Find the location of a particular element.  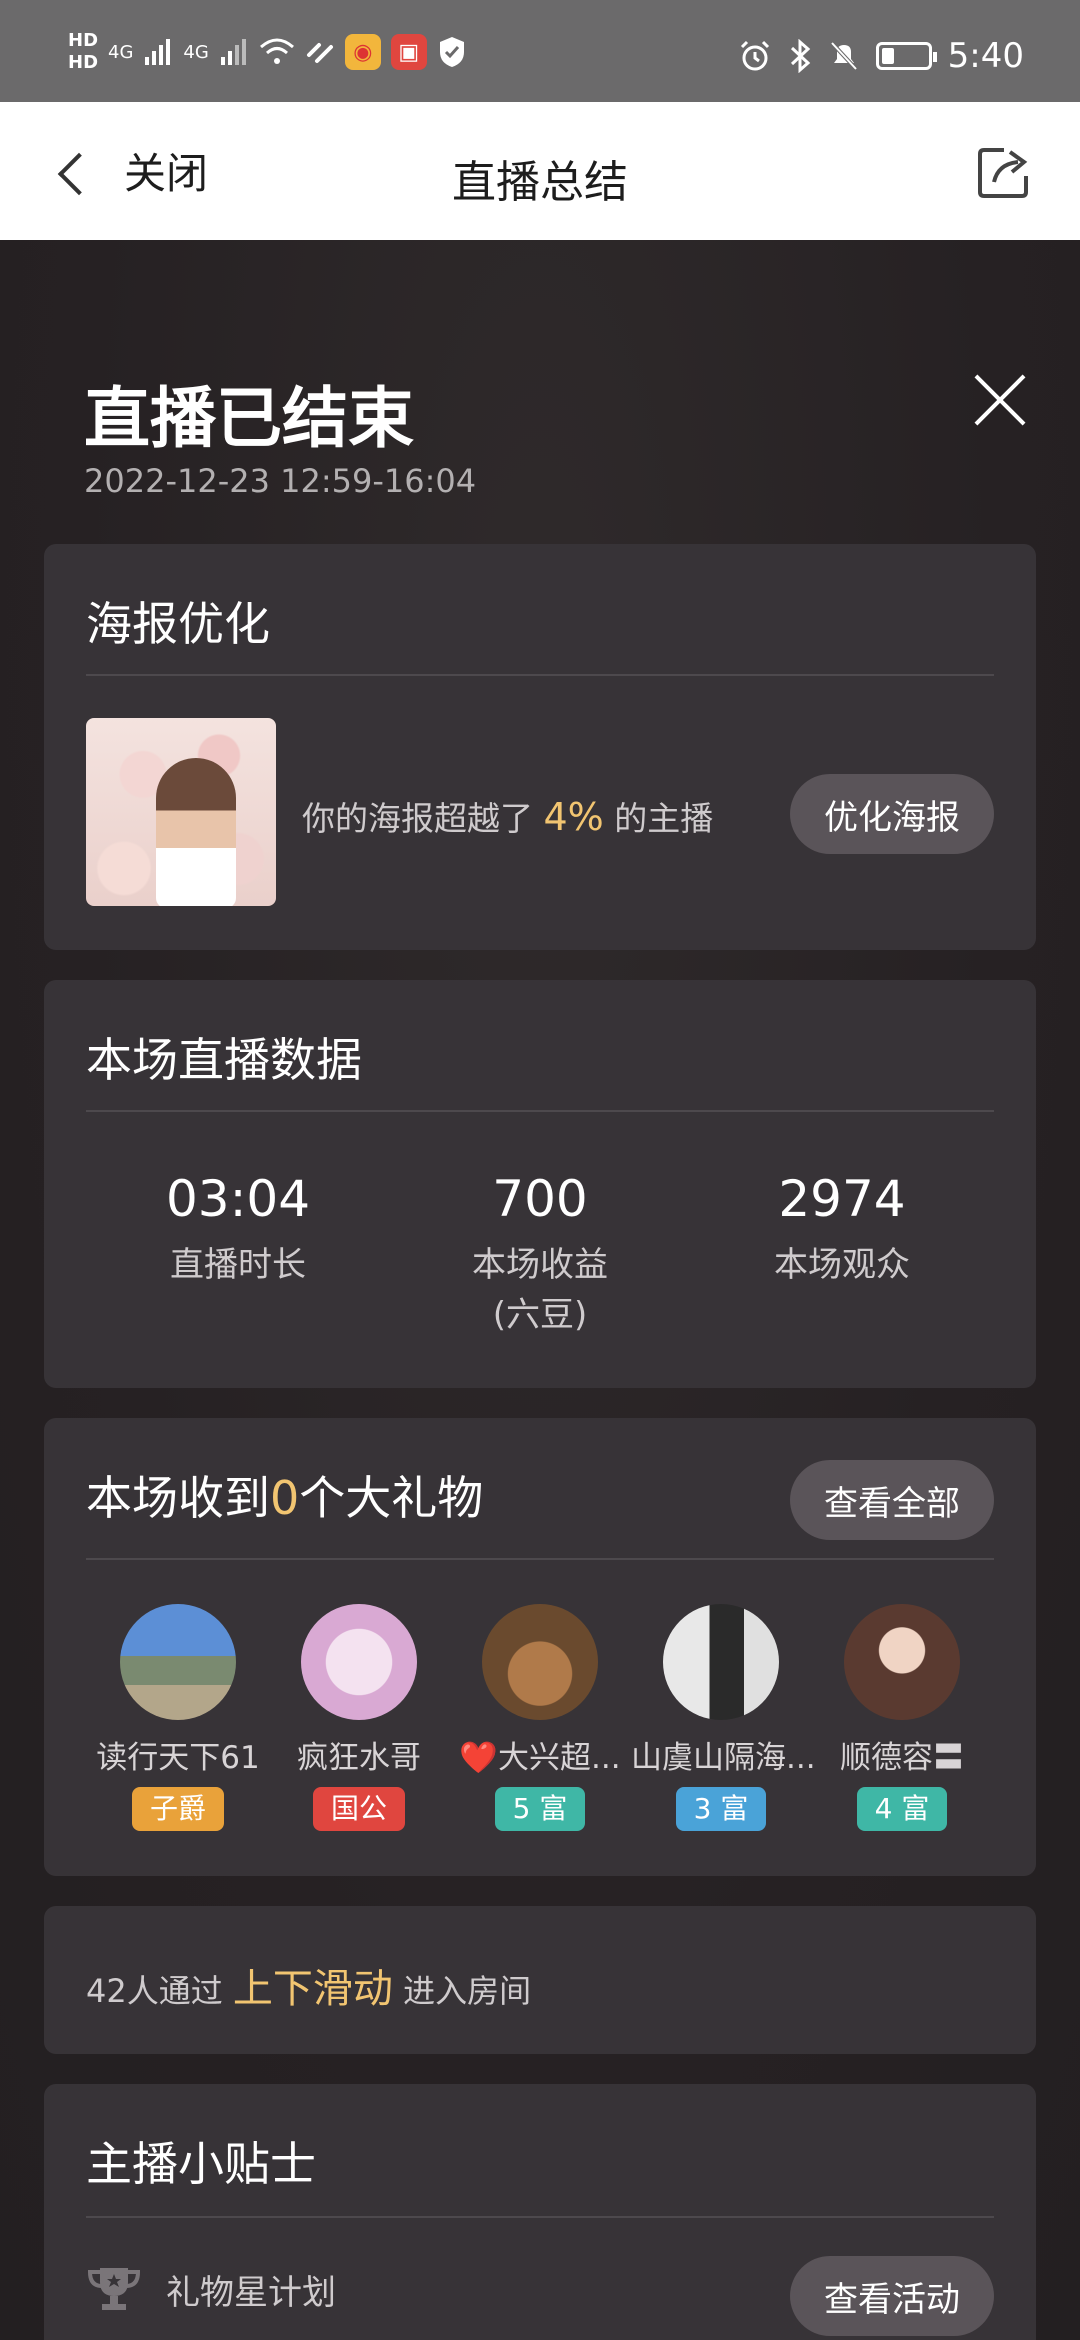

hd-indicator: HD HD is located at coordinates (83, 52).